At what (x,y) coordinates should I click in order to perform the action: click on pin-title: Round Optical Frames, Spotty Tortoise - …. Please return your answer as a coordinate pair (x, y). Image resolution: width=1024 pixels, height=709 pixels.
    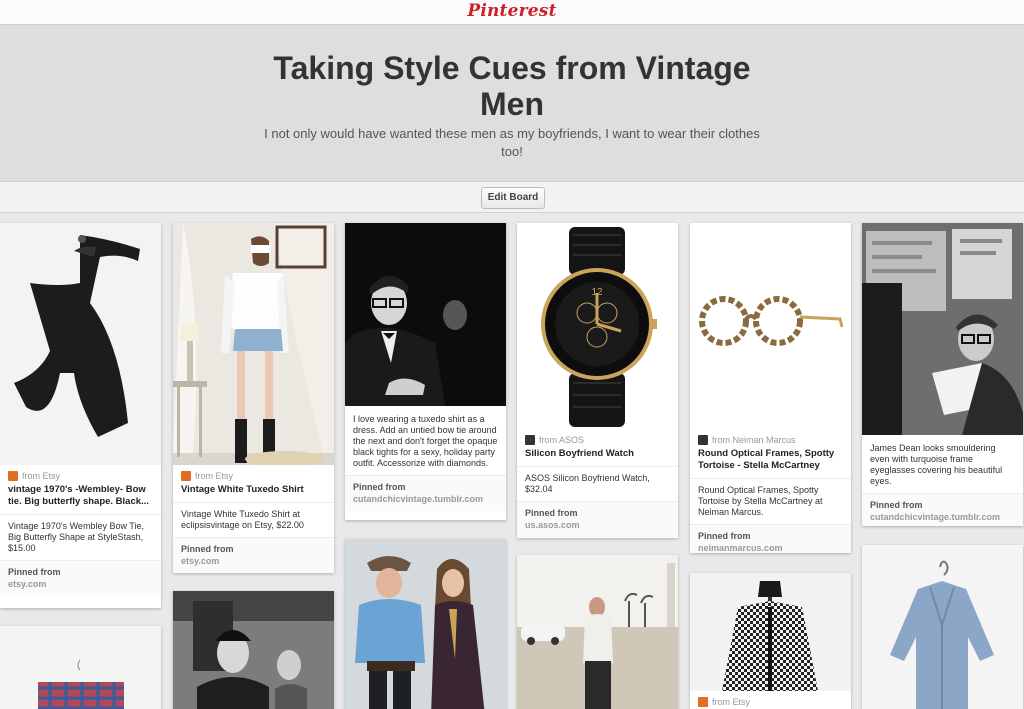
    Looking at the image, I should click on (770, 462).